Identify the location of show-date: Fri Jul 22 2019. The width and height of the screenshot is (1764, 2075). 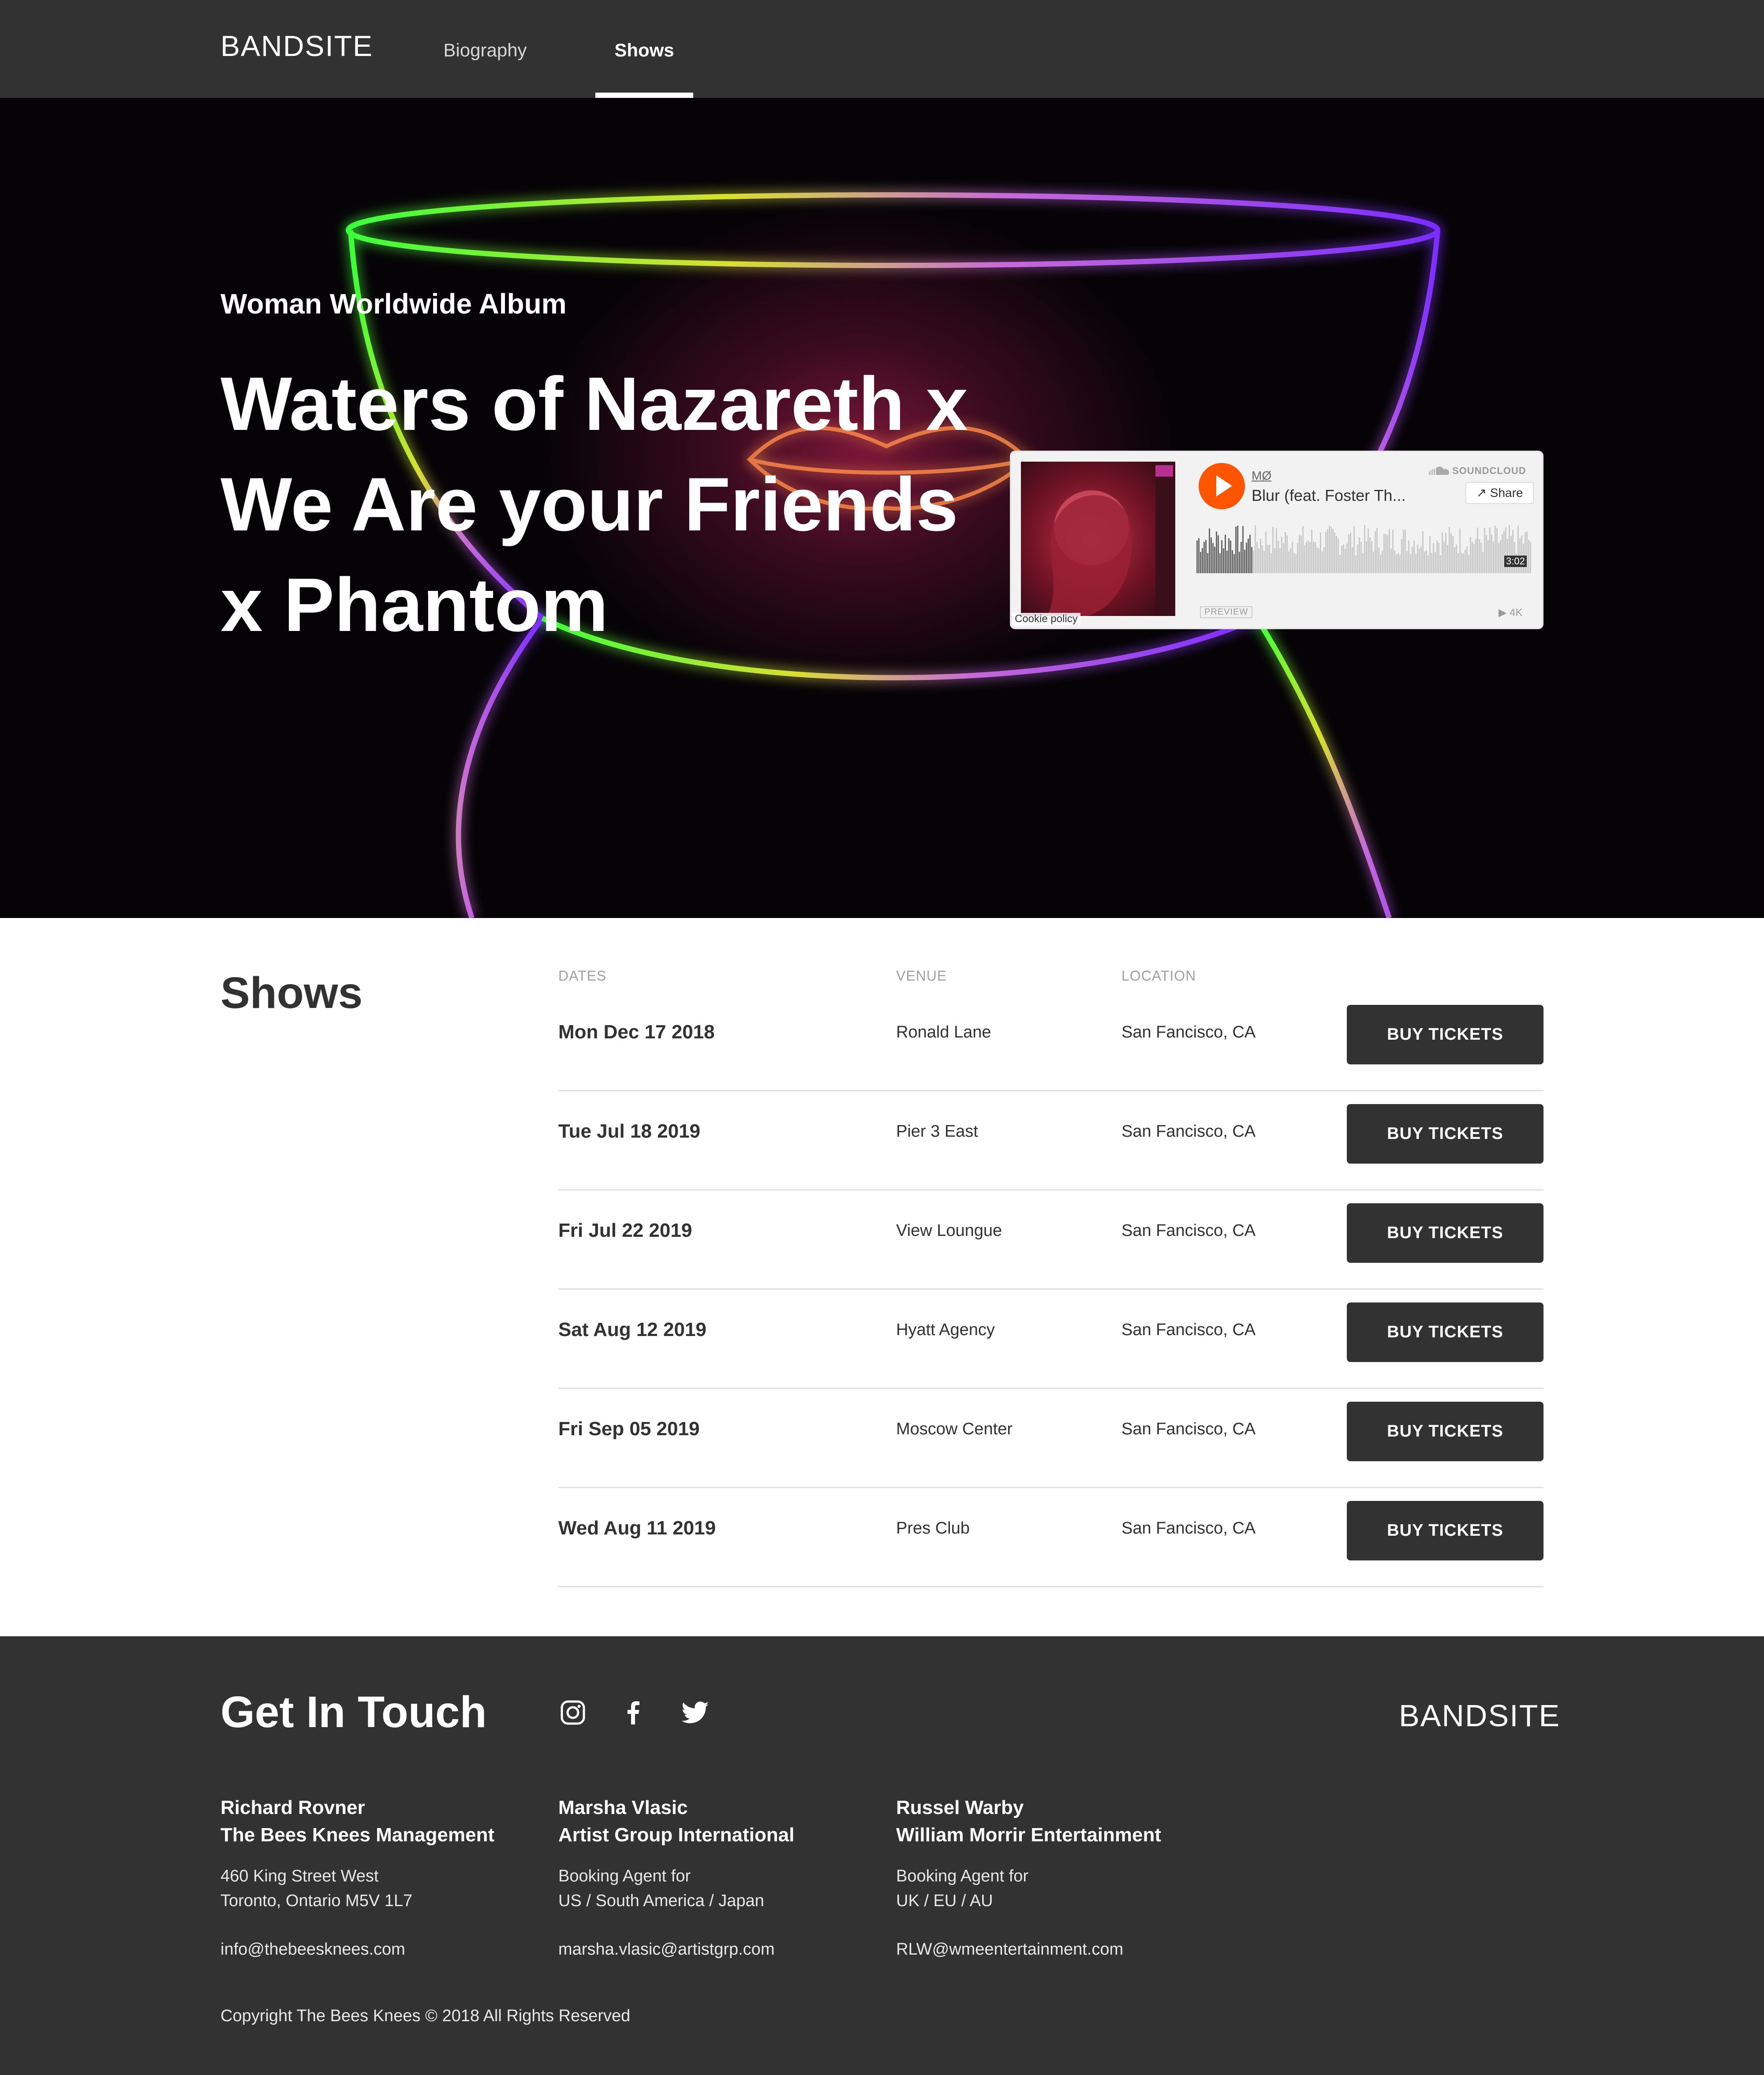
(625, 1231).